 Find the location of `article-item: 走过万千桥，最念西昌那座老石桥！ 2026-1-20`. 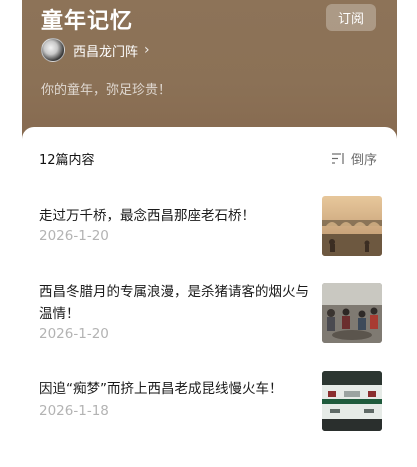

article-item: 走过万千桥，最念西昌那座老石桥！ 2026-1-20 is located at coordinates (212, 231).